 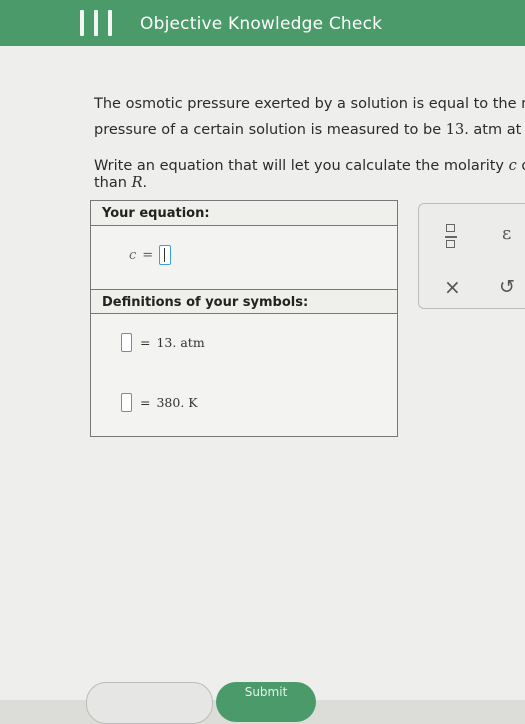 I want to click on question-text: of, so click(x=521, y=166).